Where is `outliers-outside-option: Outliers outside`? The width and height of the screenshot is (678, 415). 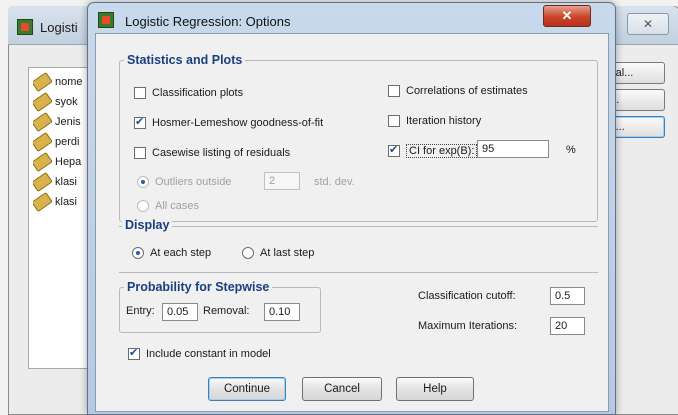
outliers-outside-option: Outliers outside is located at coordinates (184, 182).